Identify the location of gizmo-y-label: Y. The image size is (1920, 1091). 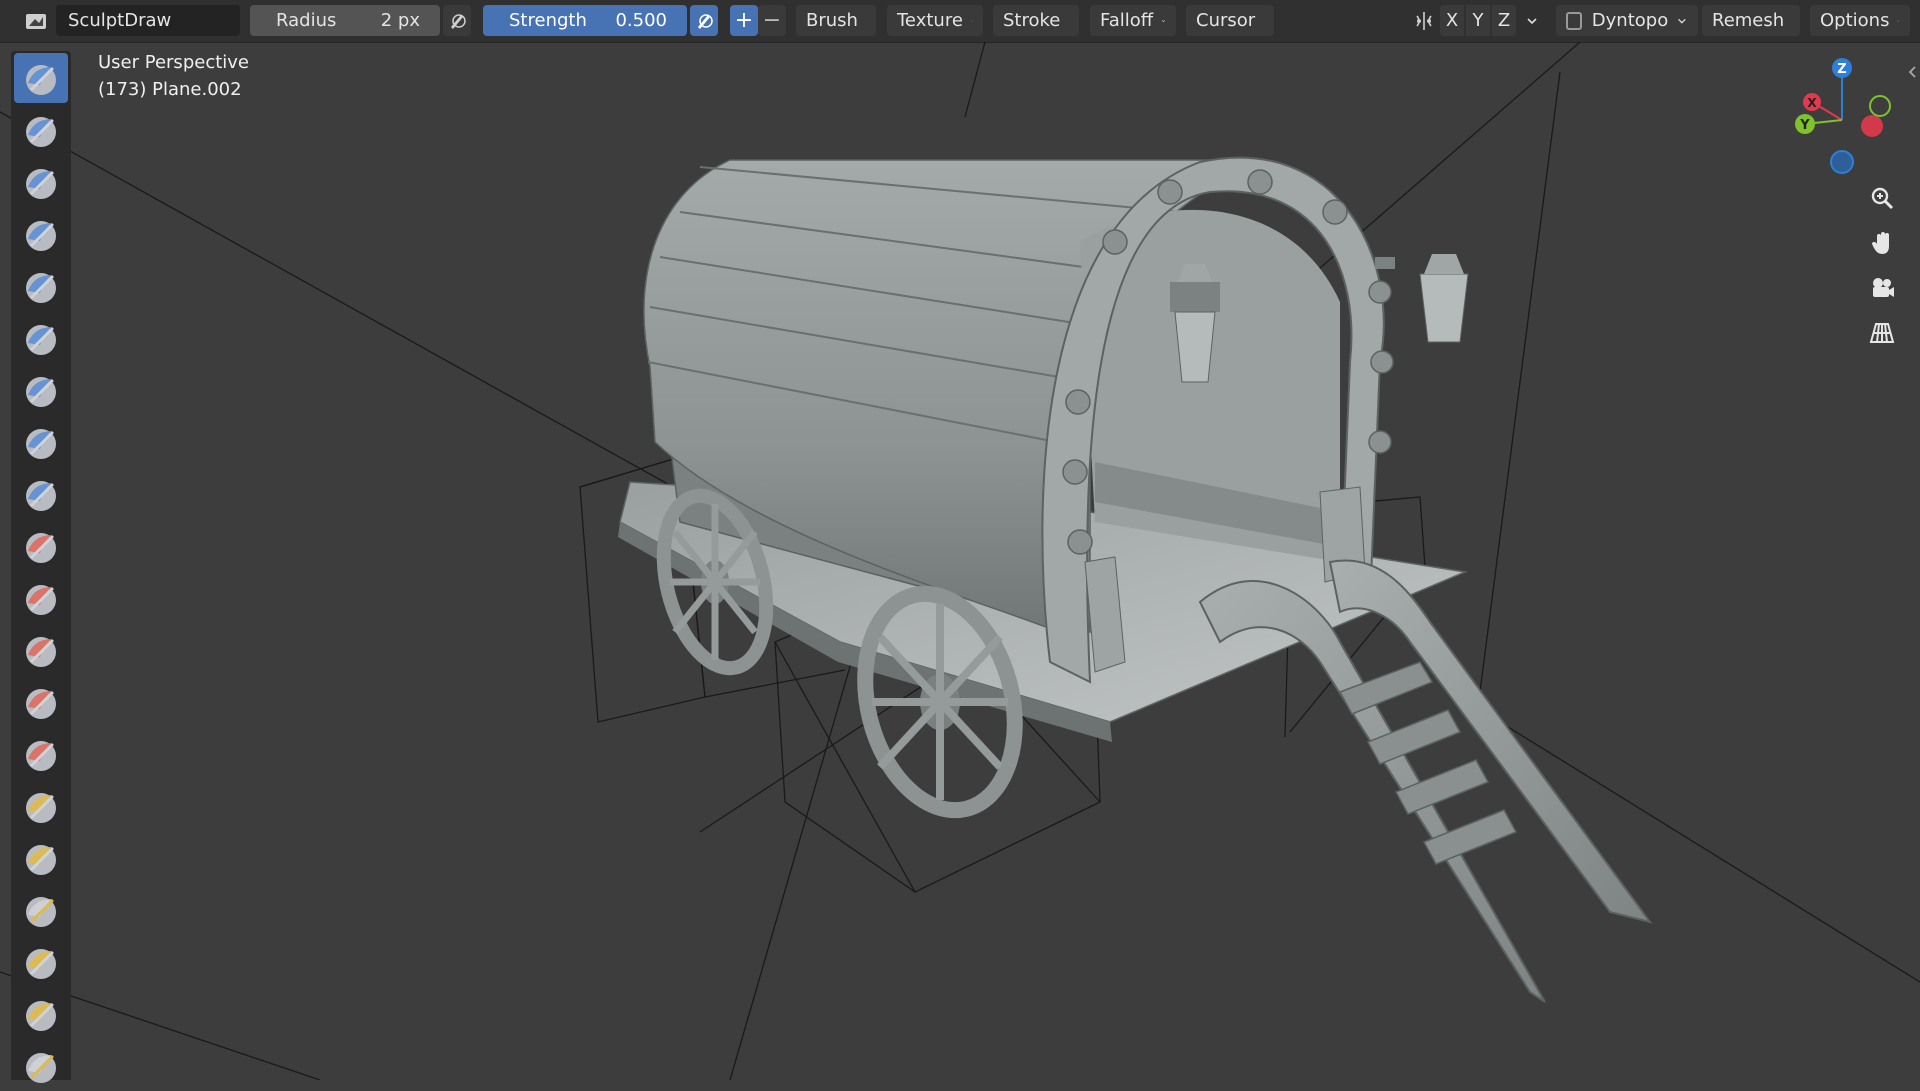
(1804, 125).